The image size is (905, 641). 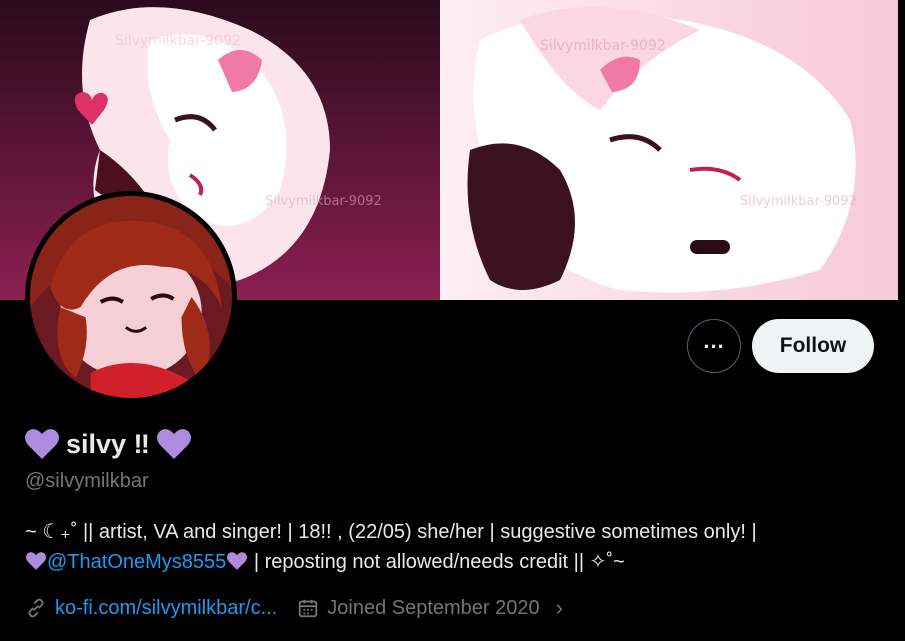 What do you see at coordinates (323, 201) in the screenshot?
I see `banner-watermark-3: Silvymilkbar-9092` at bounding box center [323, 201].